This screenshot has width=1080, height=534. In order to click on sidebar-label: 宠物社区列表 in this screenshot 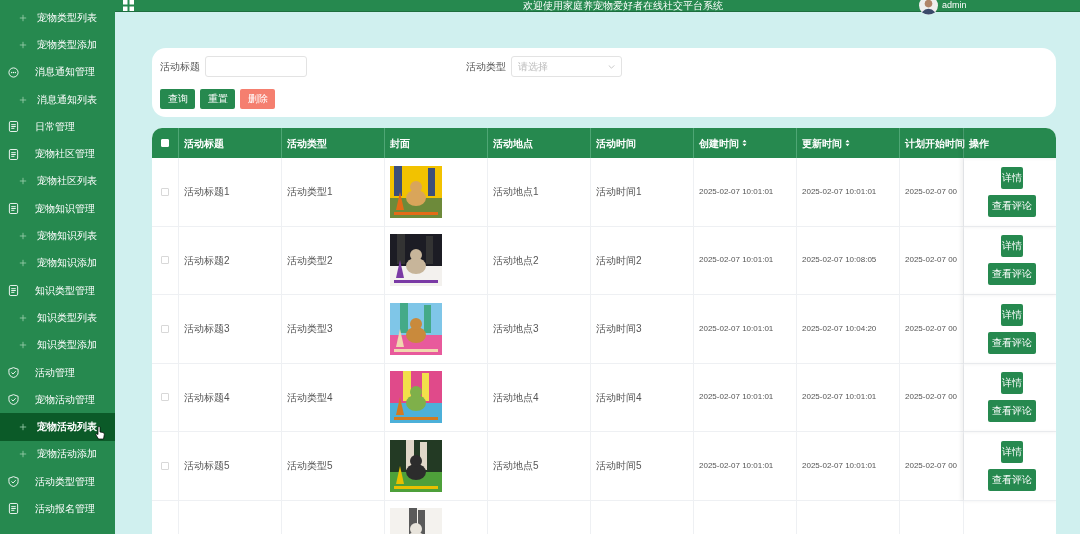, I will do `click(67, 181)`.